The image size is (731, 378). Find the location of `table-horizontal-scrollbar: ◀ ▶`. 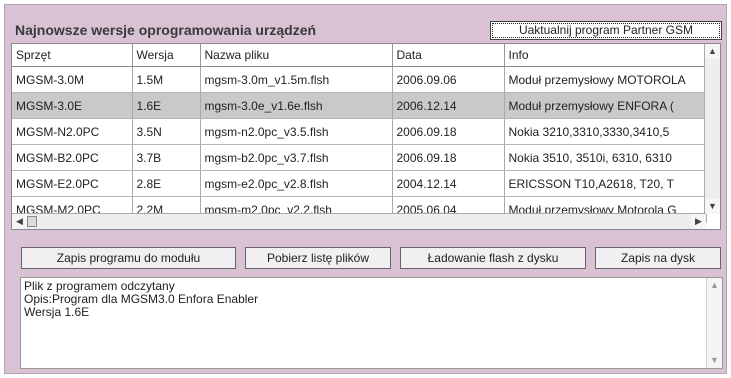

table-horizontal-scrollbar: ◀ ▶ is located at coordinates (359, 221).